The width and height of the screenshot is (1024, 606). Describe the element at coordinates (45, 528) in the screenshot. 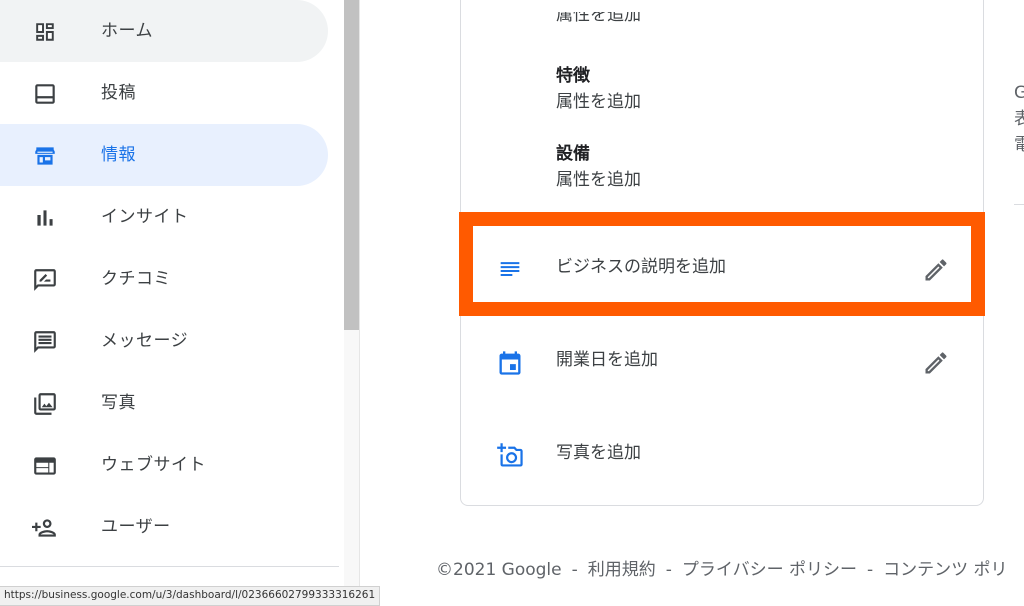

I see `person-add-icon` at that location.